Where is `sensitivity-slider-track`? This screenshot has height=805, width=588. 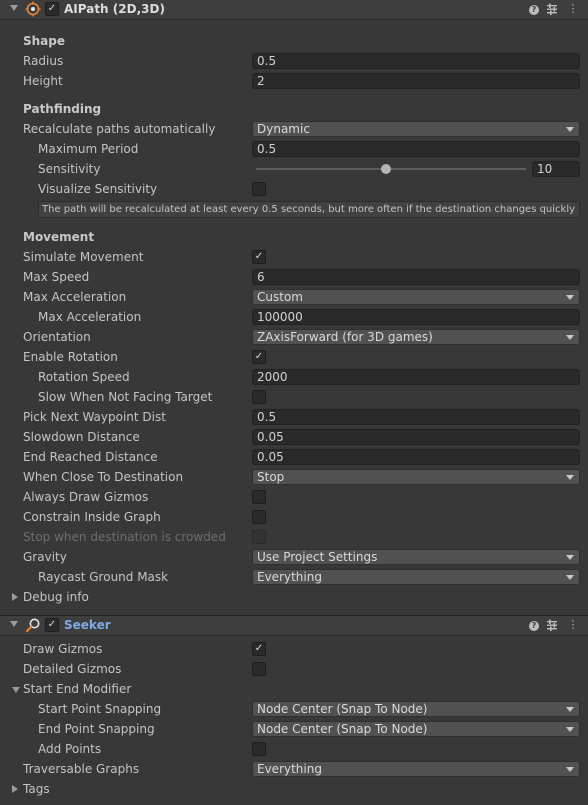 sensitivity-slider-track is located at coordinates (391, 169).